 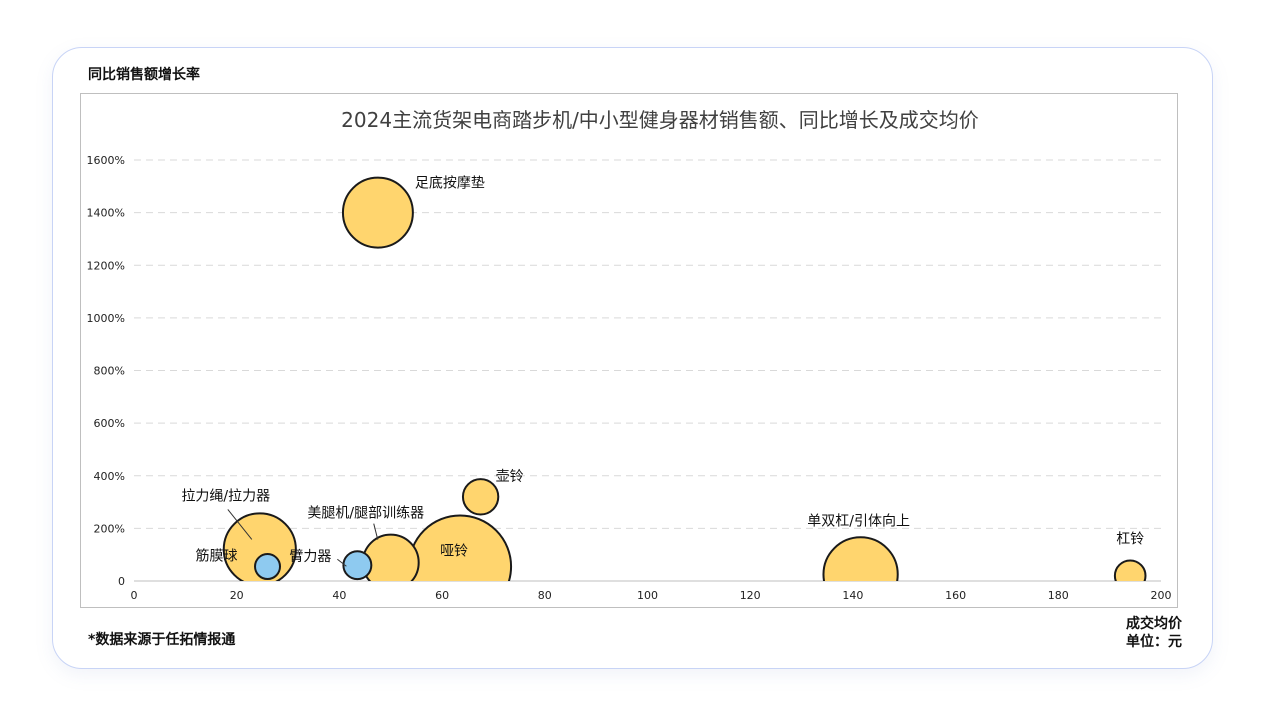 What do you see at coordinates (442, 595) in the screenshot?
I see `x-tick-label: 60` at bounding box center [442, 595].